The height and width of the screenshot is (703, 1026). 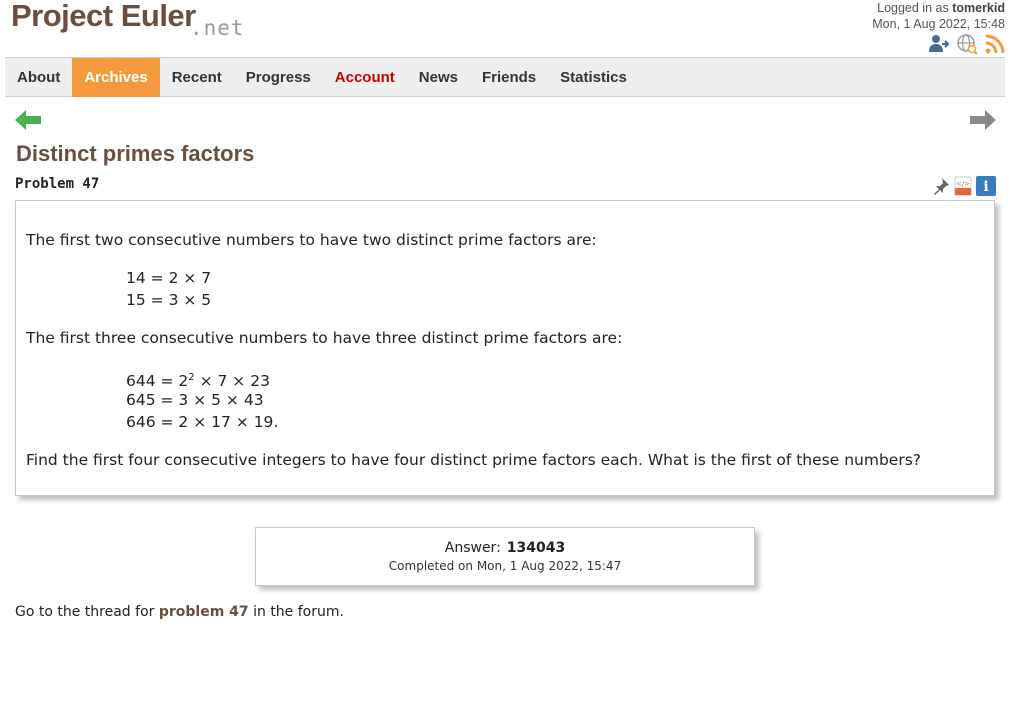 I want to click on problem-icons: </> i, so click(x=964, y=188).